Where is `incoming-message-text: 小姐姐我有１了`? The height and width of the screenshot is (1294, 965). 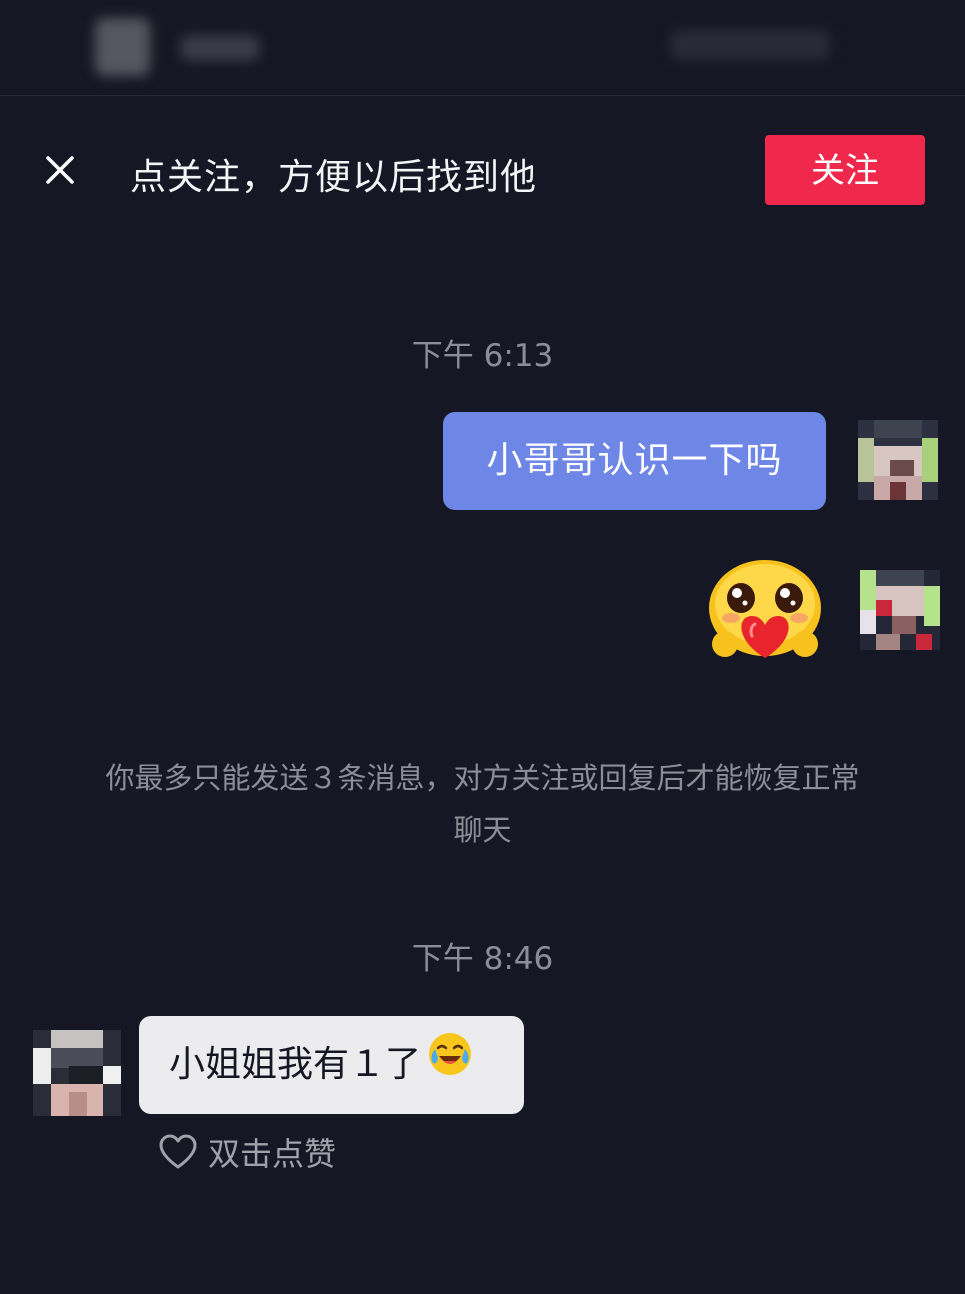
incoming-message-text: 小姐姐我有１了 is located at coordinates (295, 1064).